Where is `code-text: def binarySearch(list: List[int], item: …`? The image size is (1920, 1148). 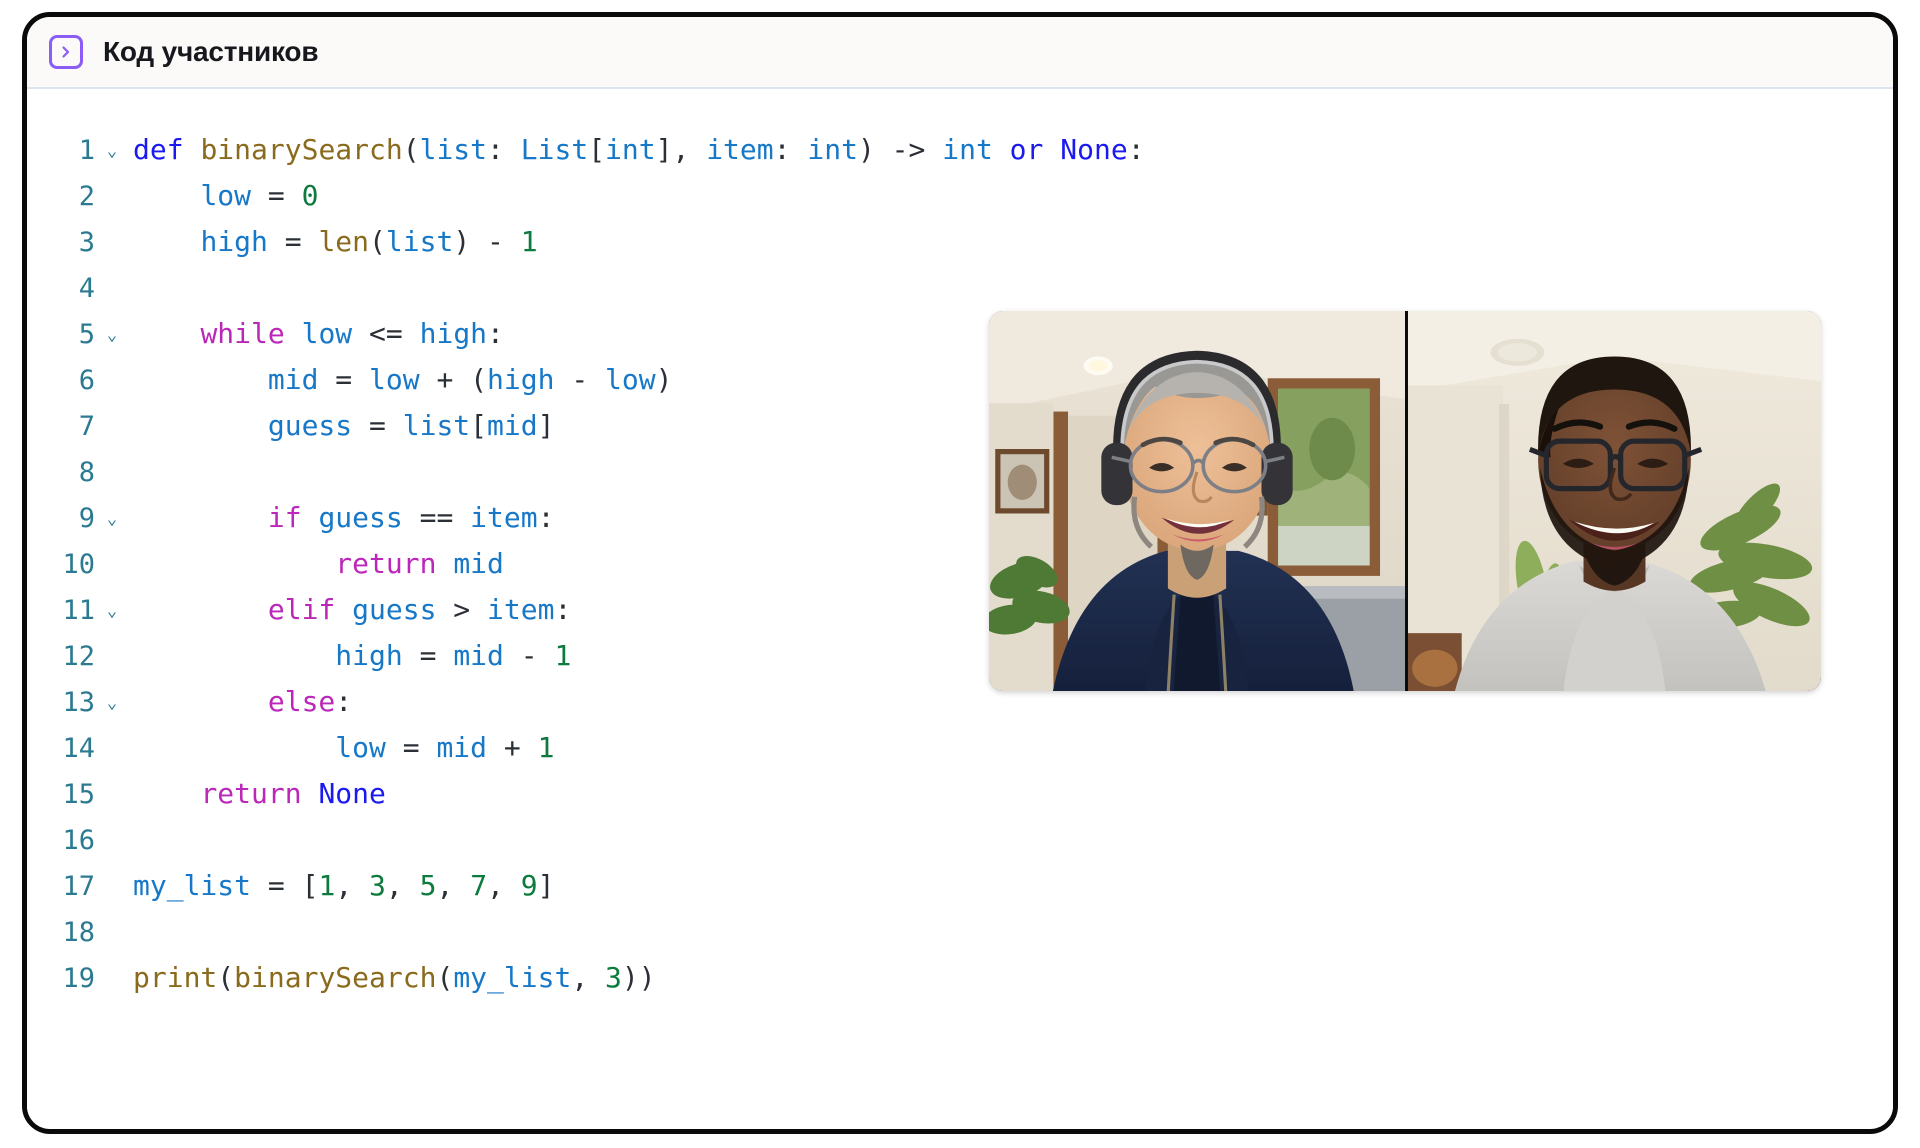
code-text: def binarySearch(list: List[int], item: … is located at coordinates (639, 149).